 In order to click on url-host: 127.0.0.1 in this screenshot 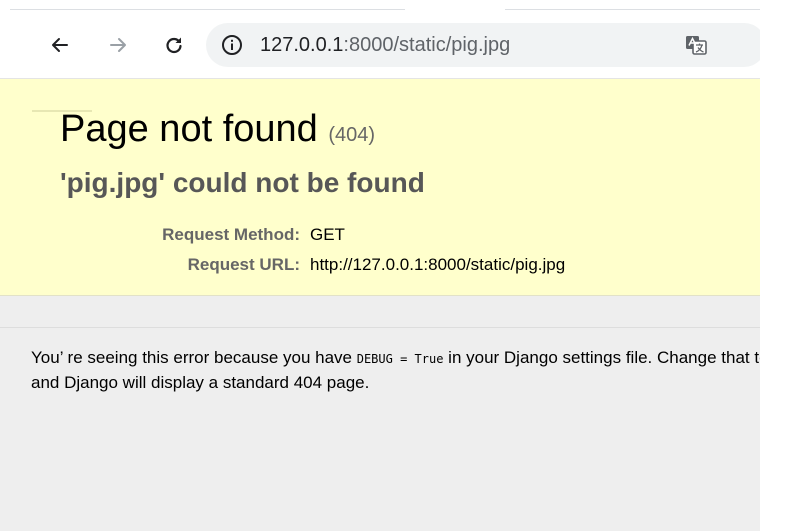, I will do `click(302, 45)`.